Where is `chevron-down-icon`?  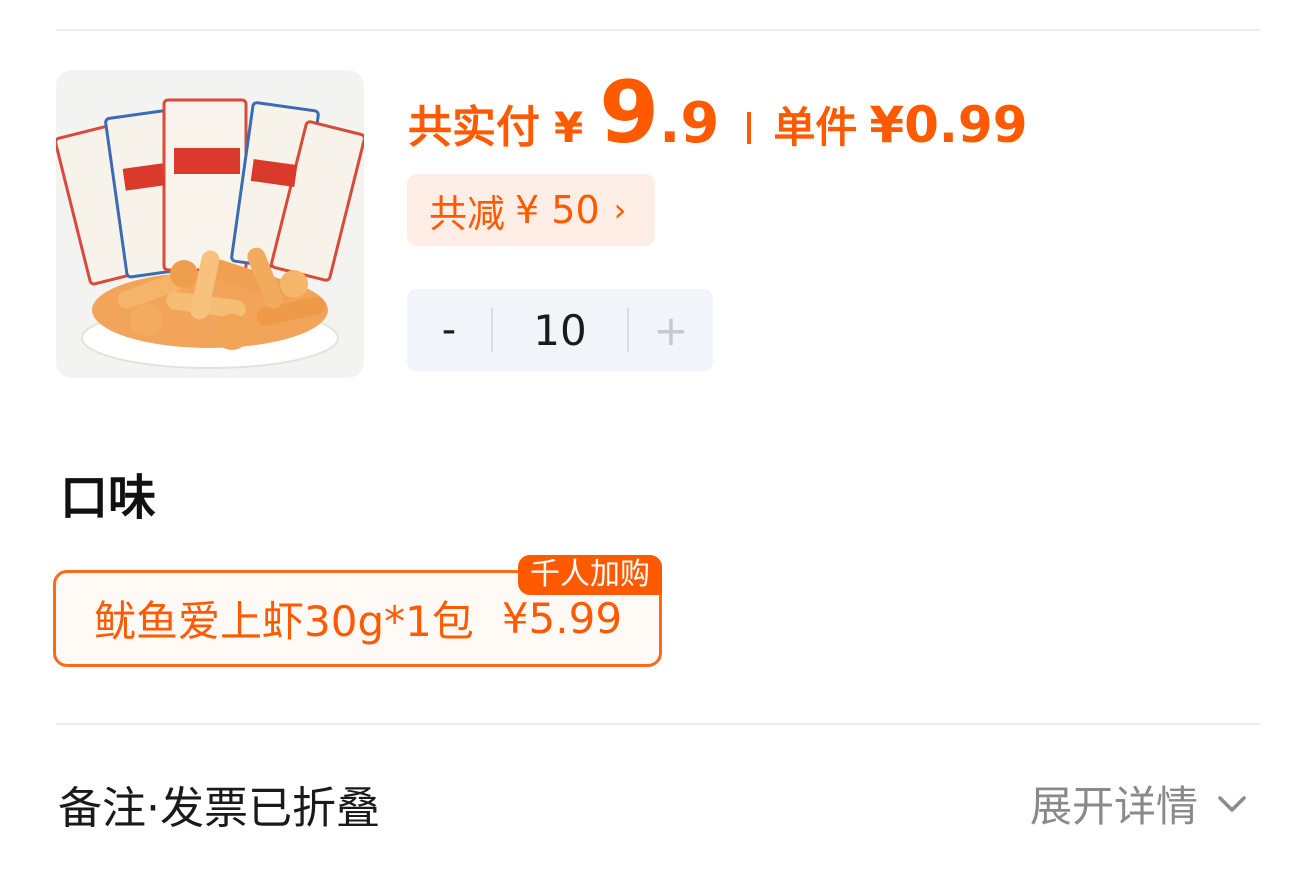 chevron-down-icon is located at coordinates (1232, 803).